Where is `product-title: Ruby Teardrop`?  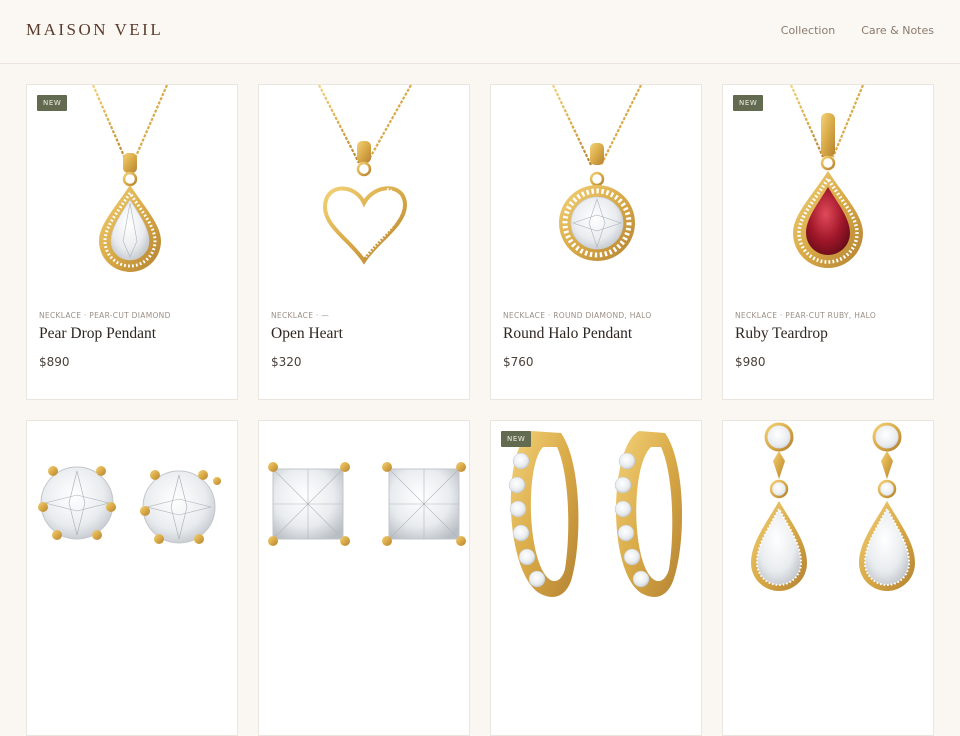 product-title: Ruby Teardrop is located at coordinates (781, 334).